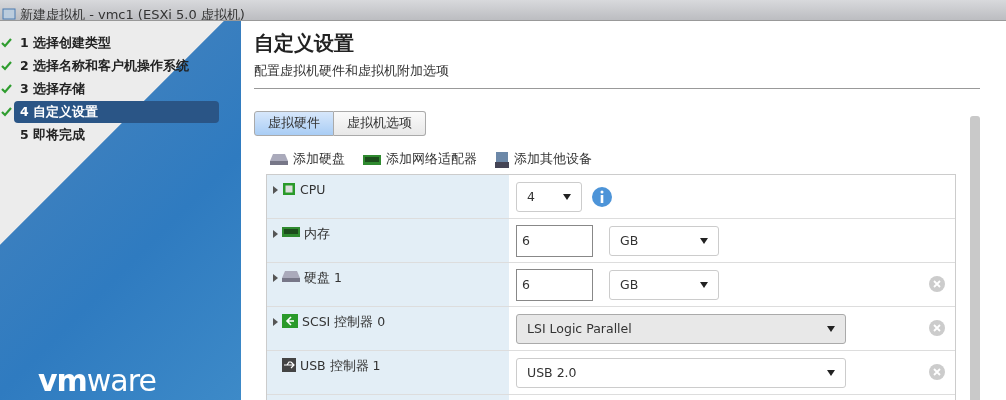 This screenshot has height=400, width=1006. Describe the element at coordinates (307, 159) in the screenshot. I see `add-button: 添加硬盘` at that location.